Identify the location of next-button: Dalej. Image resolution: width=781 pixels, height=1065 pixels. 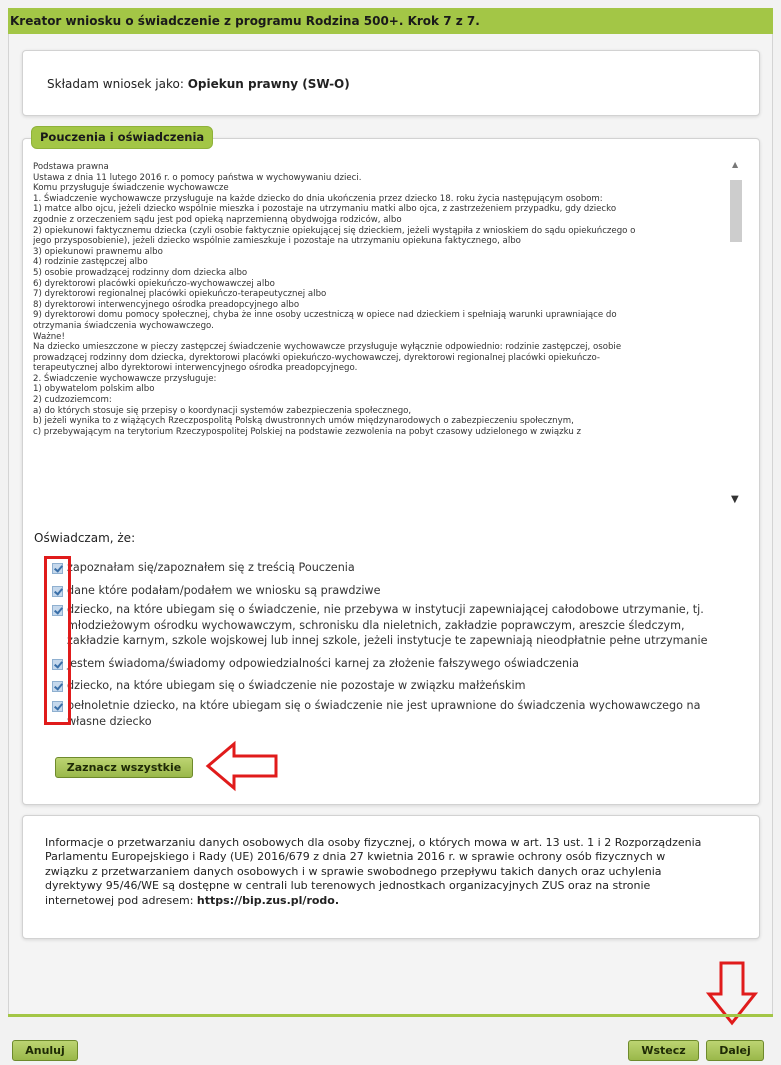
(735, 1050).